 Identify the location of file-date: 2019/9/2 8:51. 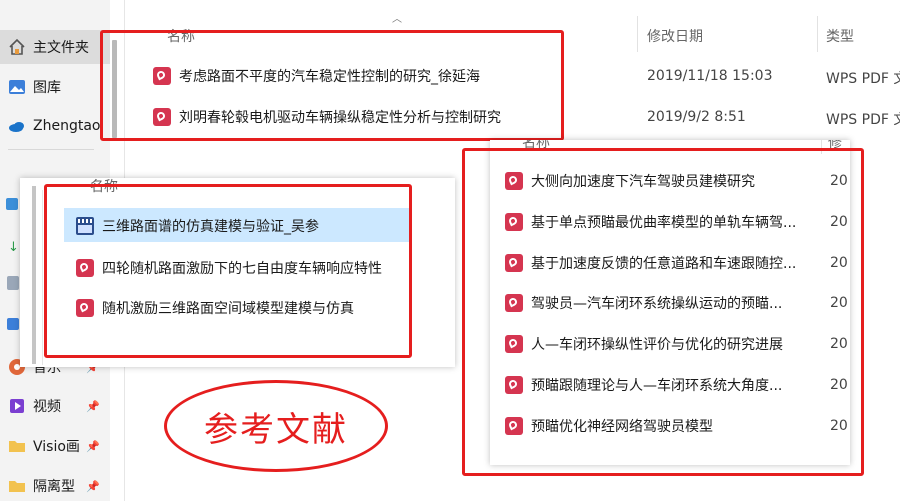
(696, 117).